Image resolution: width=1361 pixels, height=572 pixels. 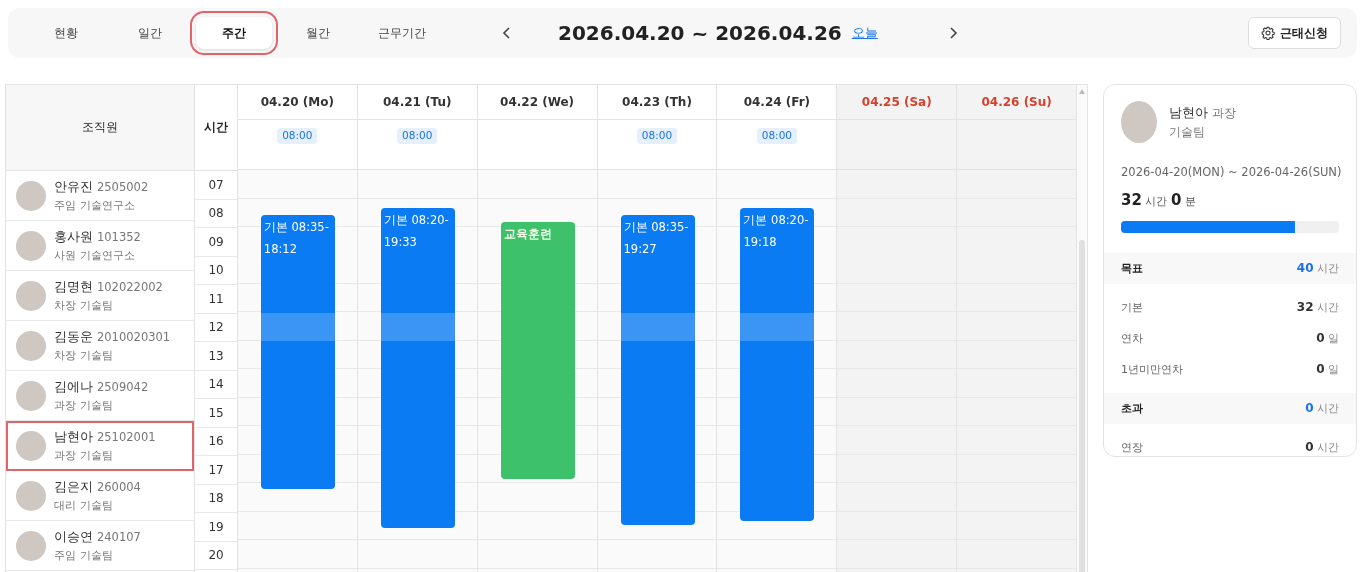 I want to click on work-block: 기본 08:35-18:12, so click(x=297, y=352).